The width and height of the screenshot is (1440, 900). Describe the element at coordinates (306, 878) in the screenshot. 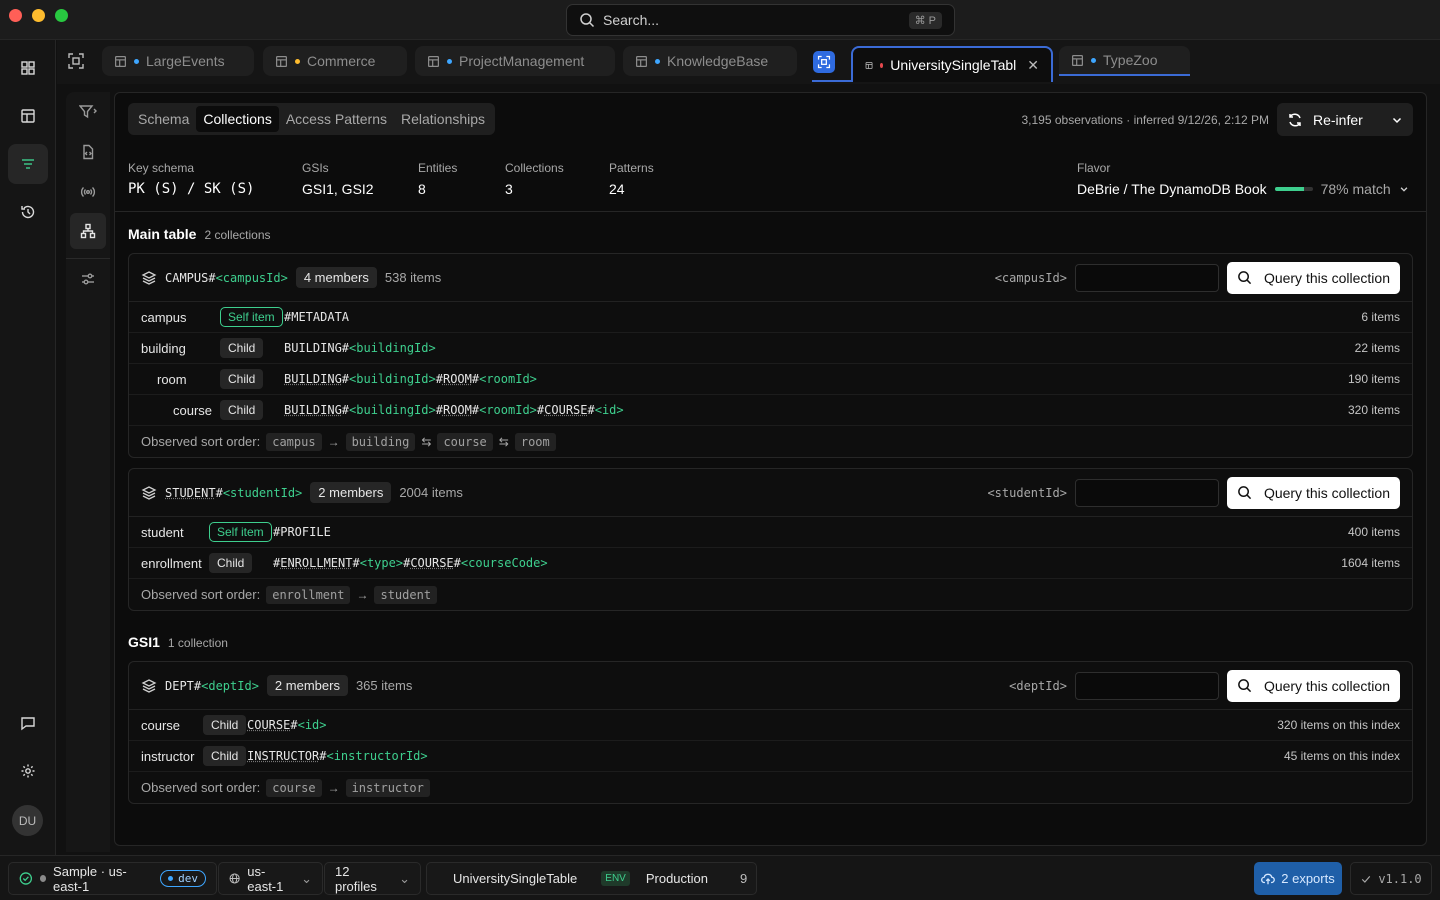

I see `chevron-down-icon: ⌄` at that location.